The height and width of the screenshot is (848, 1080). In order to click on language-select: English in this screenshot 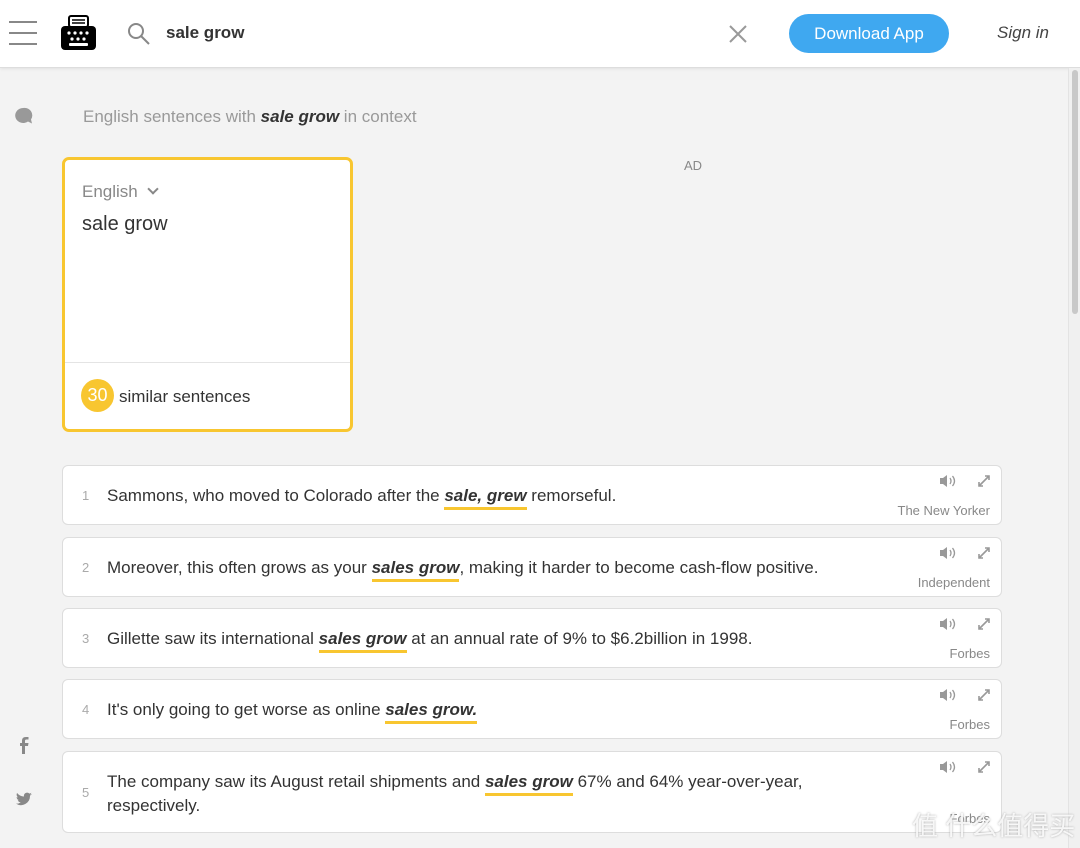, I will do `click(120, 192)`.